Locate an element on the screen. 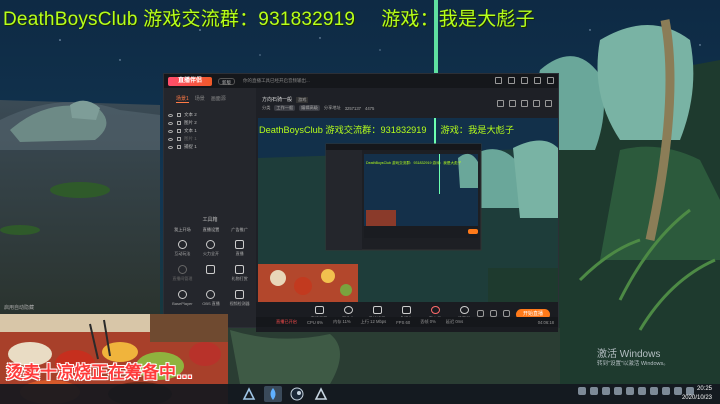 The height and width of the screenshot is (404, 720). tool-label: OBS 直播 is located at coordinates (211, 303).